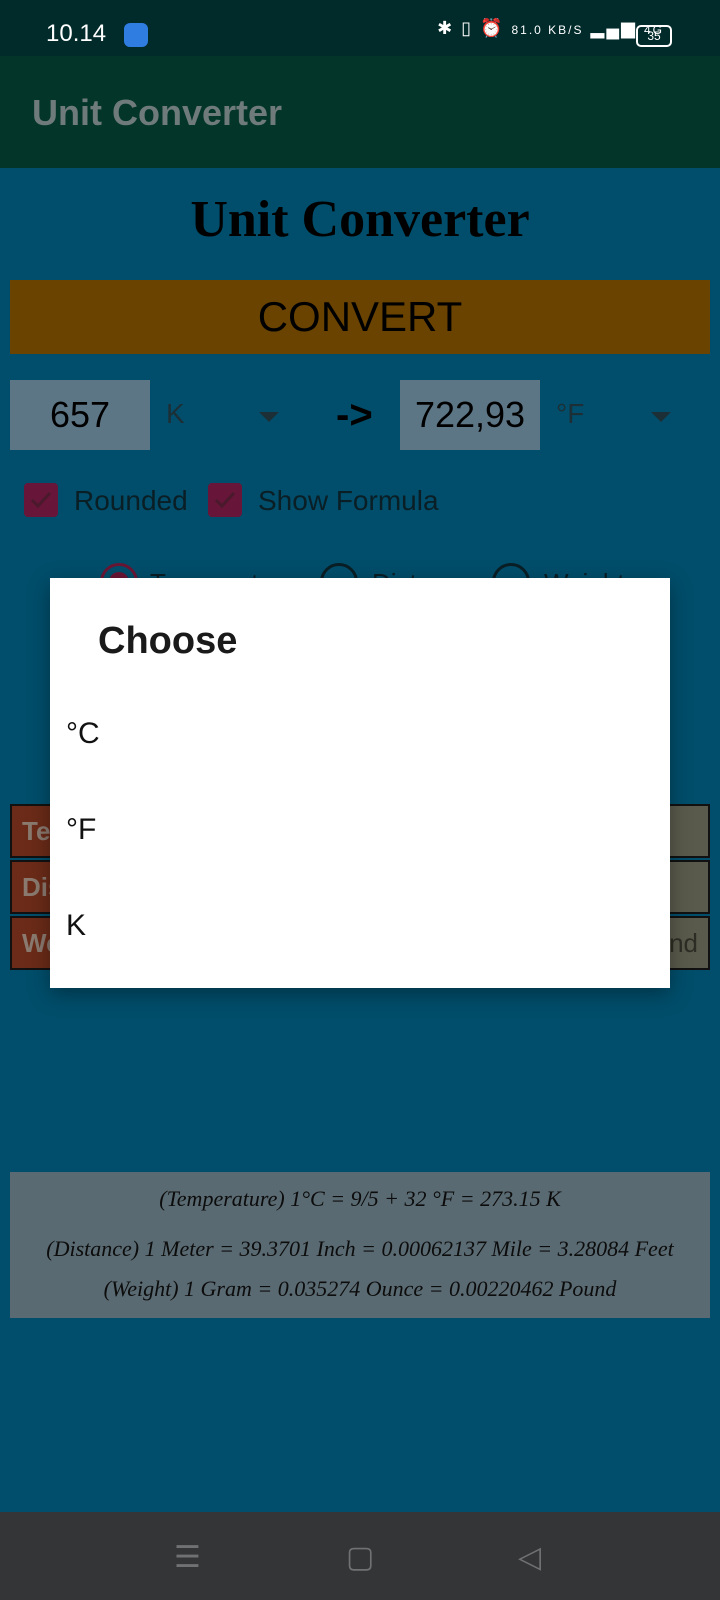  Describe the element at coordinates (360, 830) in the screenshot. I see `dialog-option-fahrenheit: °F` at that location.